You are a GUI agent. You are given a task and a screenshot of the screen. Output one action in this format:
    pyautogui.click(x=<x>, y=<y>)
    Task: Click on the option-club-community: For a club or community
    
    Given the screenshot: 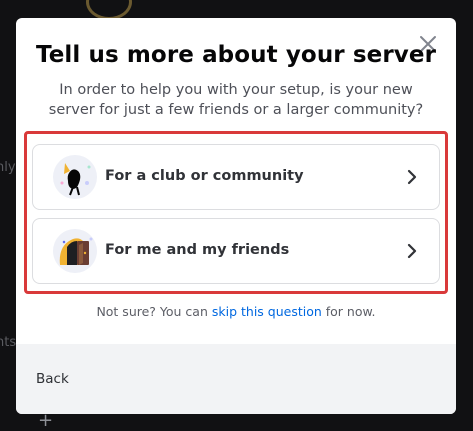 What is the action you would take?
    pyautogui.click(x=236, y=177)
    